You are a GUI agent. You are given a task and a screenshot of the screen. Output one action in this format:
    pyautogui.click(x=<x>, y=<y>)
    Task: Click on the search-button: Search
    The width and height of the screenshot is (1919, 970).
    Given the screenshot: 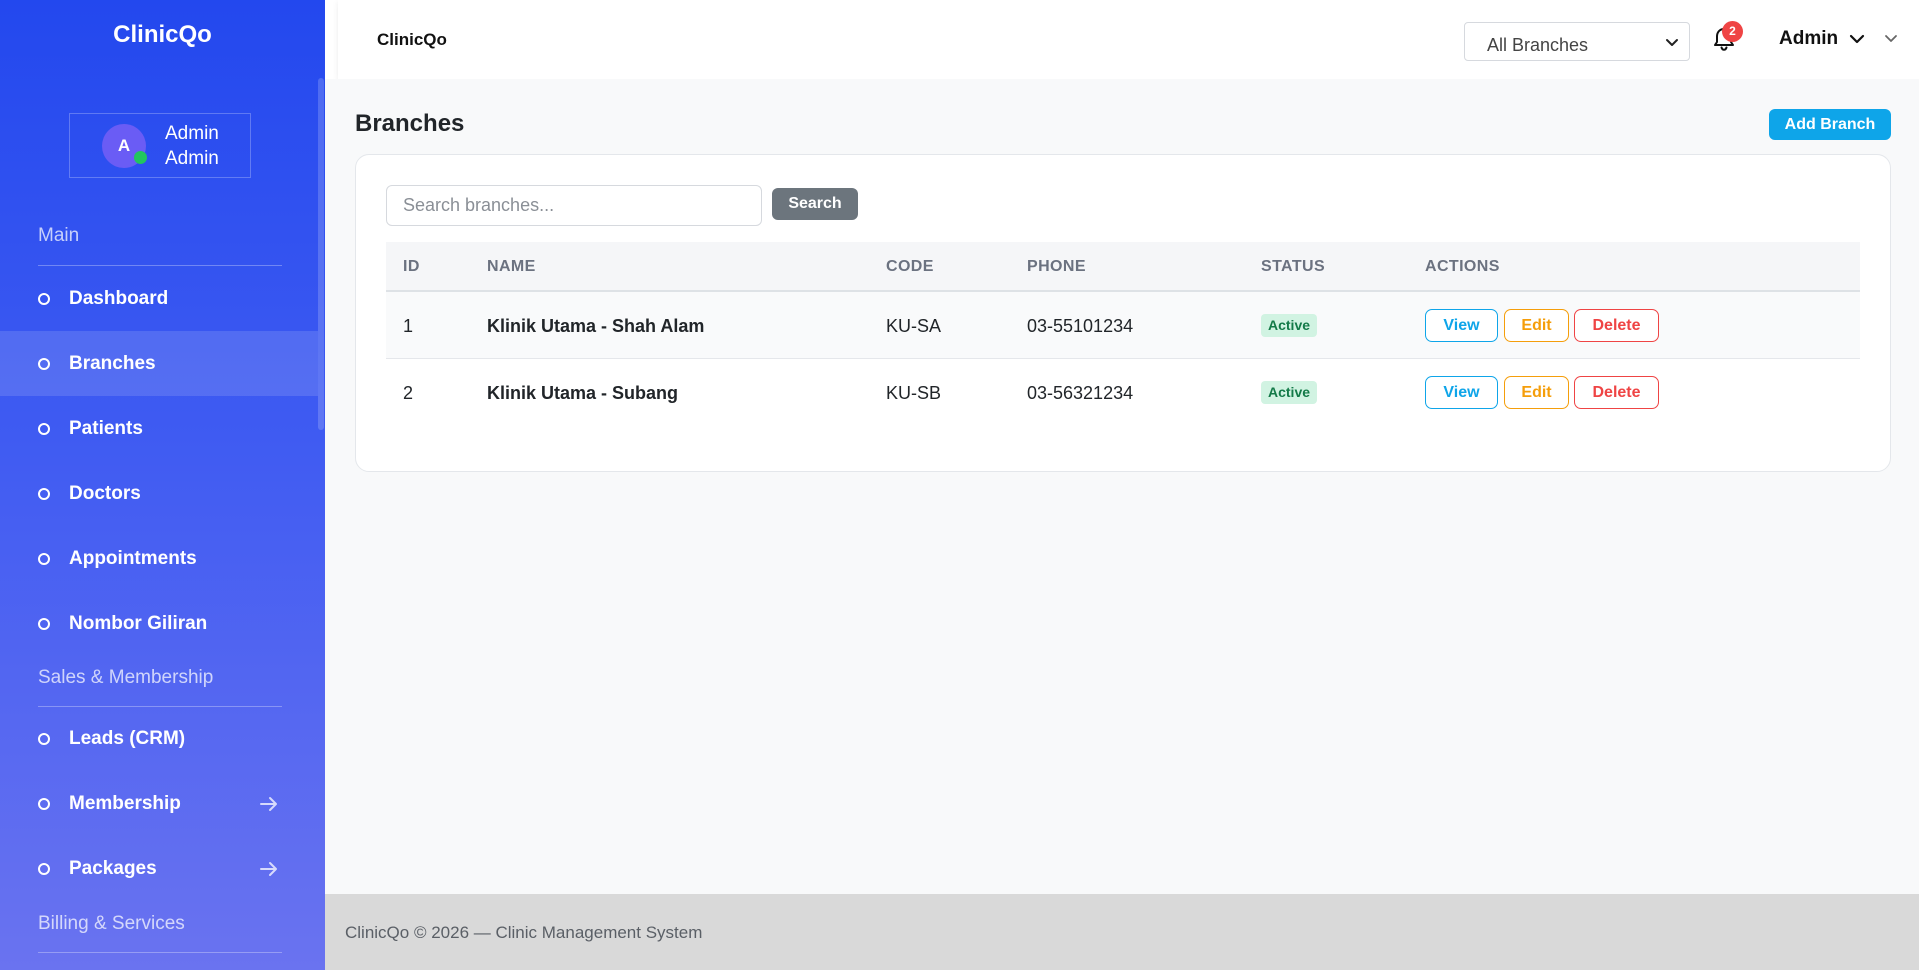 What is the action you would take?
    pyautogui.click(x=815, y=204)
    